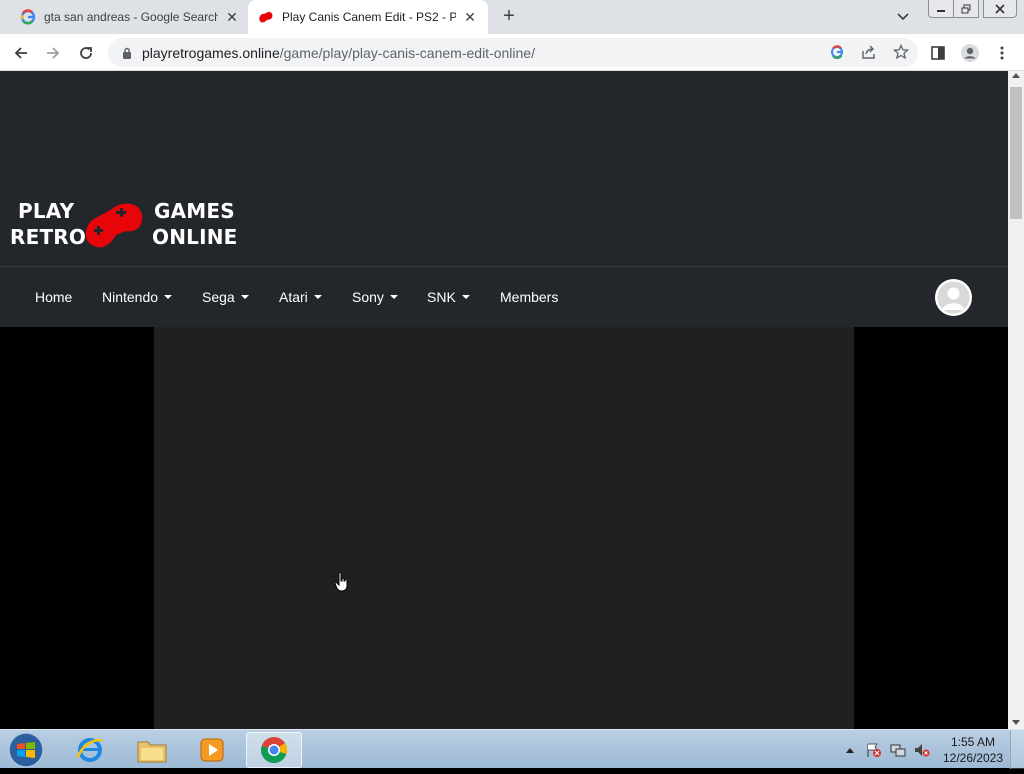 The height and width of the screenshot is (774, 1024). Describe the element at coordinates (1016, 153) in the screenshot. I see `scrollbar-thumb` at that location.